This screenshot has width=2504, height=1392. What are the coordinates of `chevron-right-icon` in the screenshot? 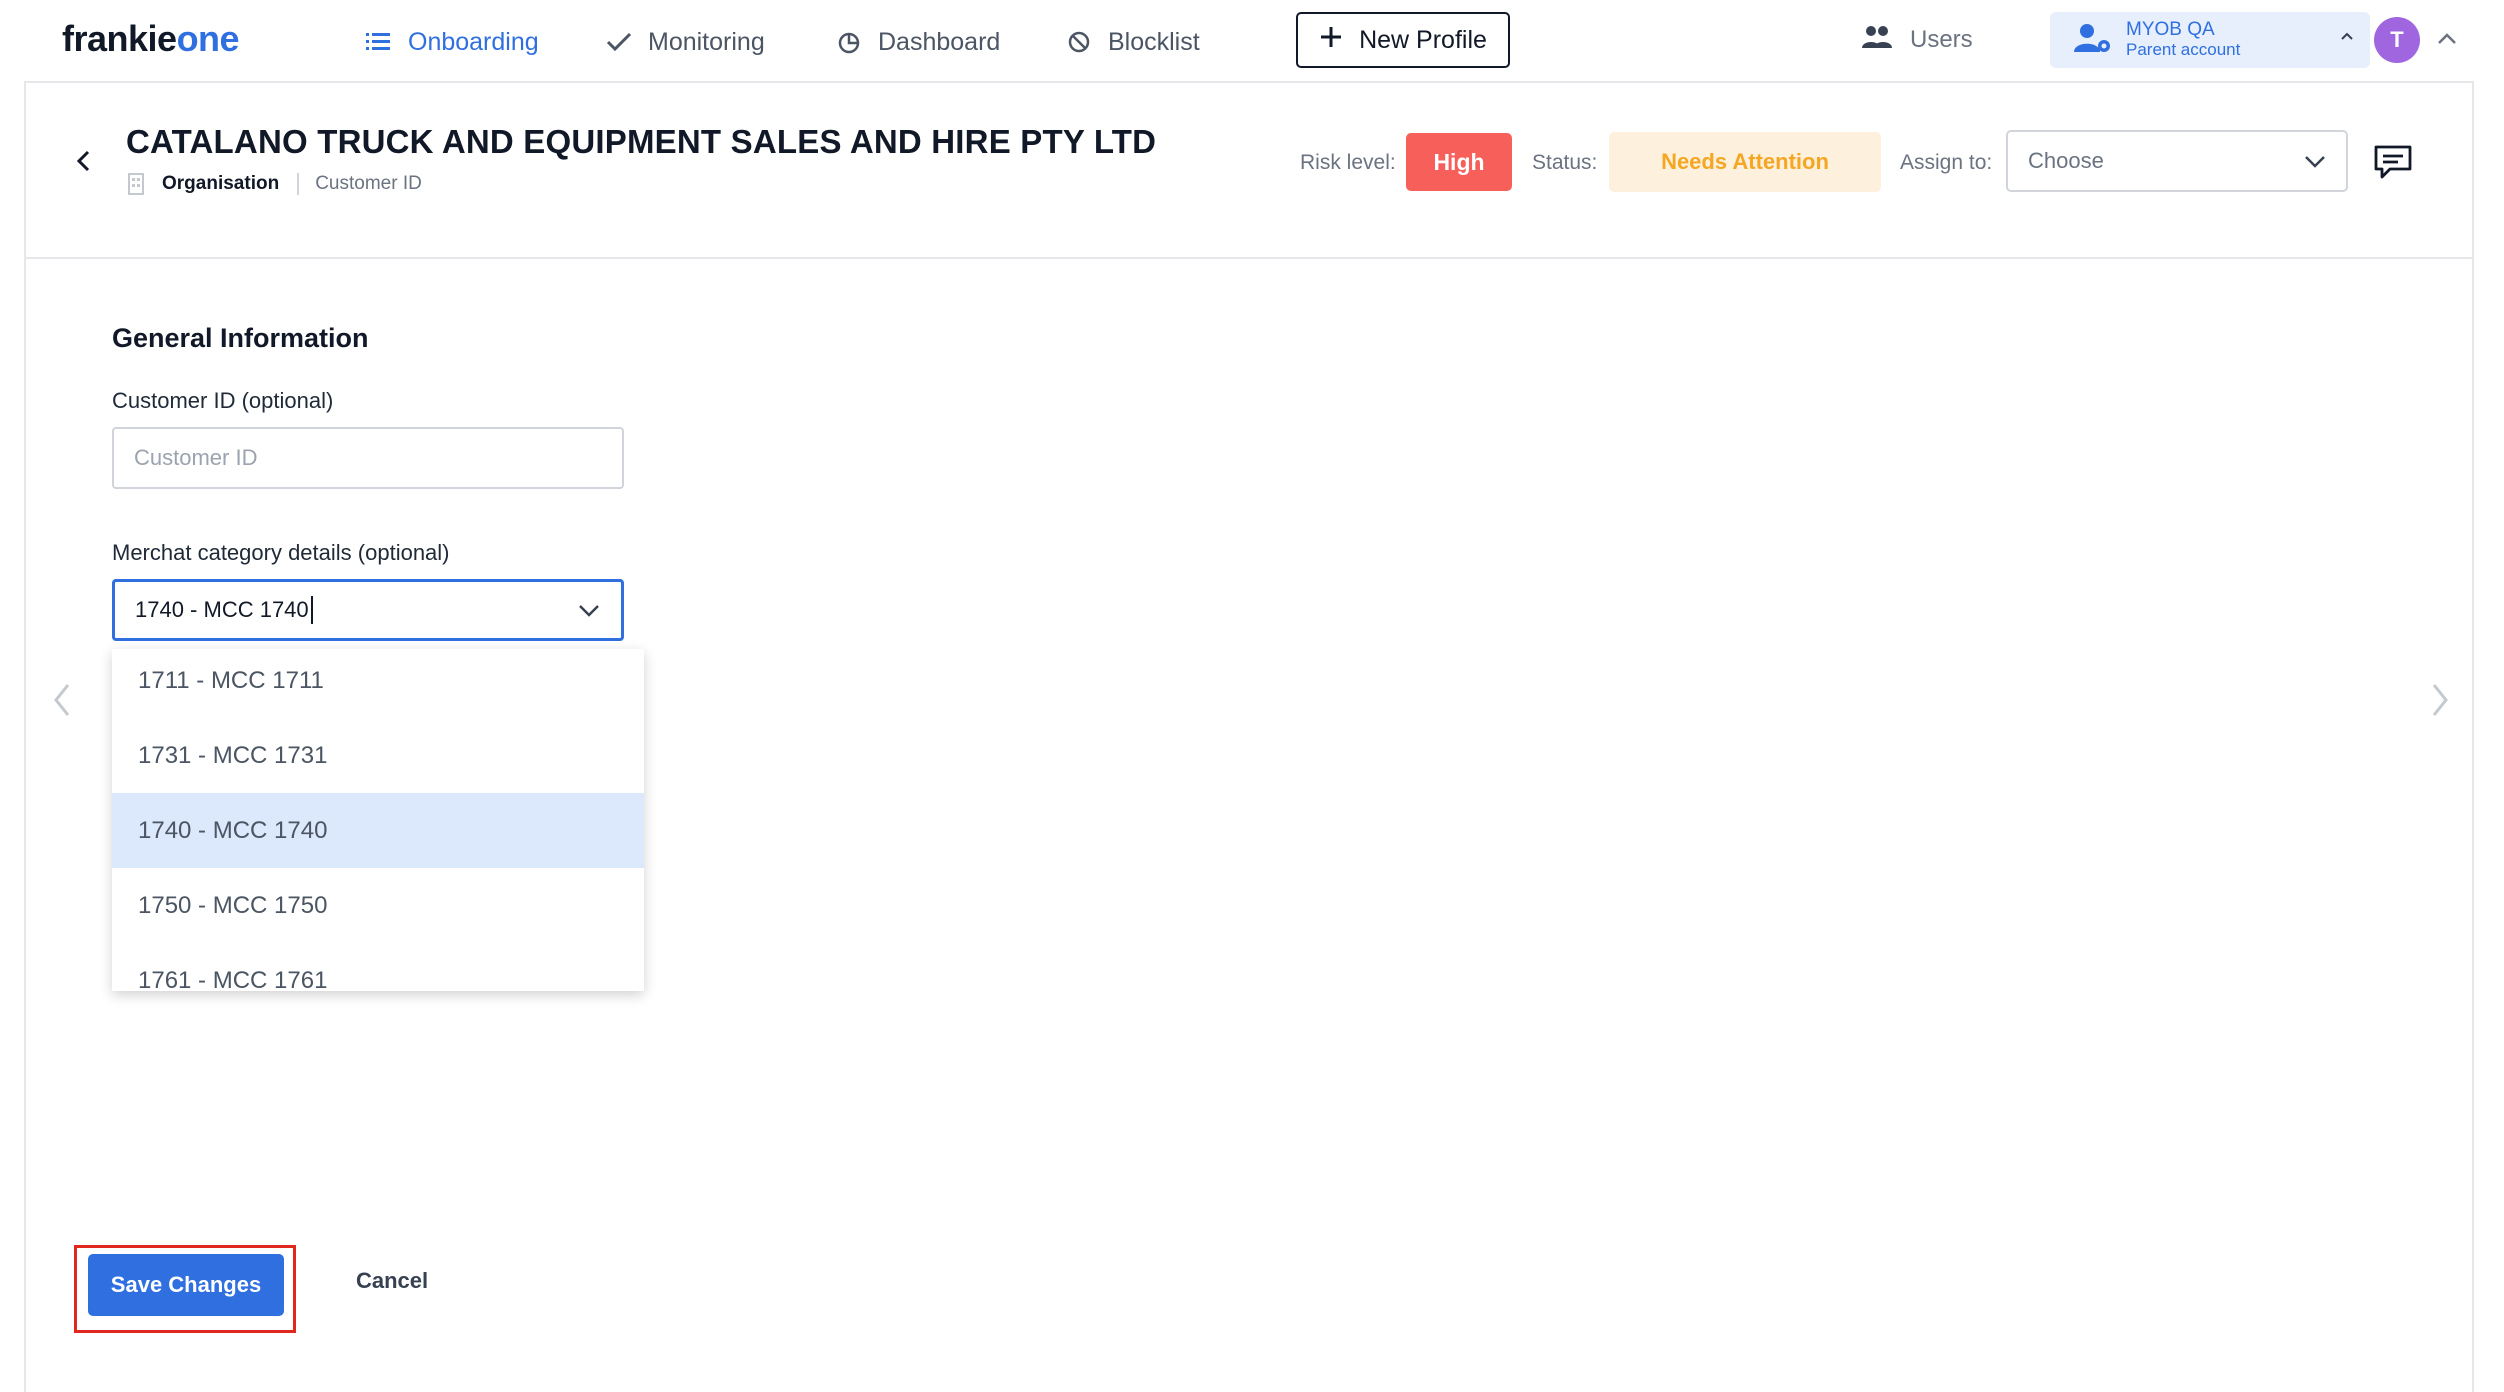 It's located at (2439, 700).